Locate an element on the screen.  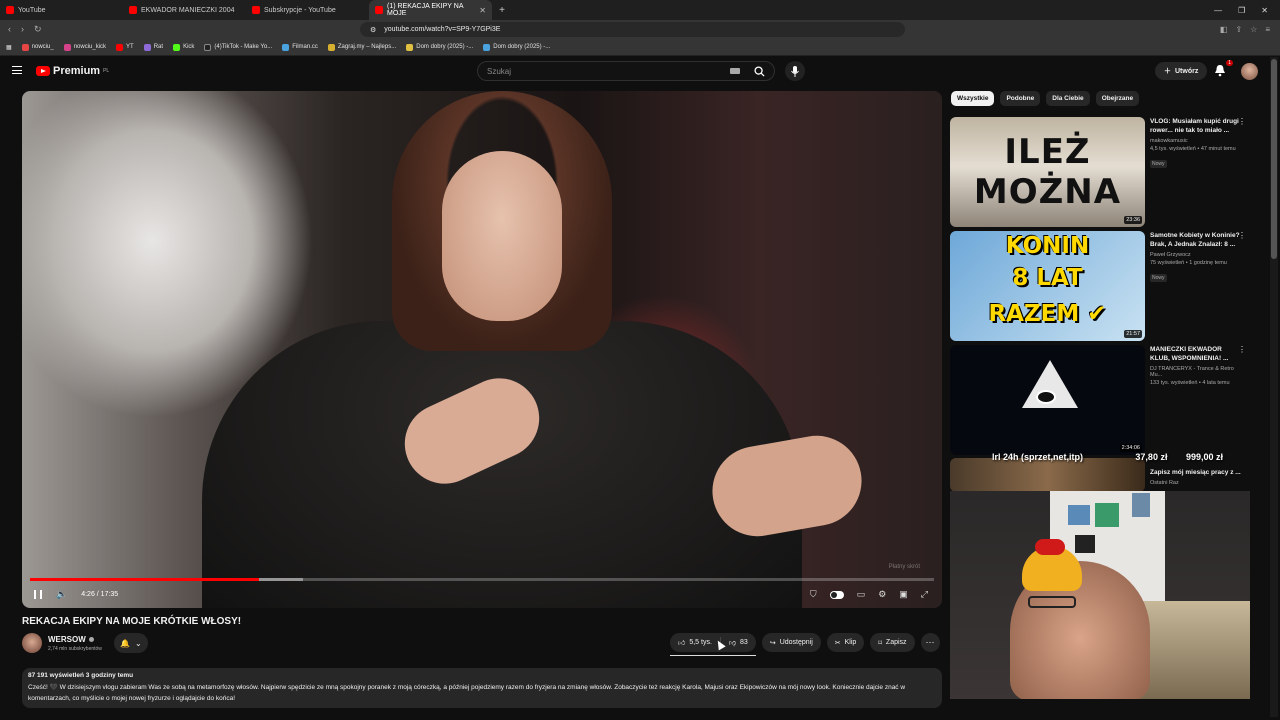
bookmark-item: nowciu_kick is located at coordinates (84, 47).